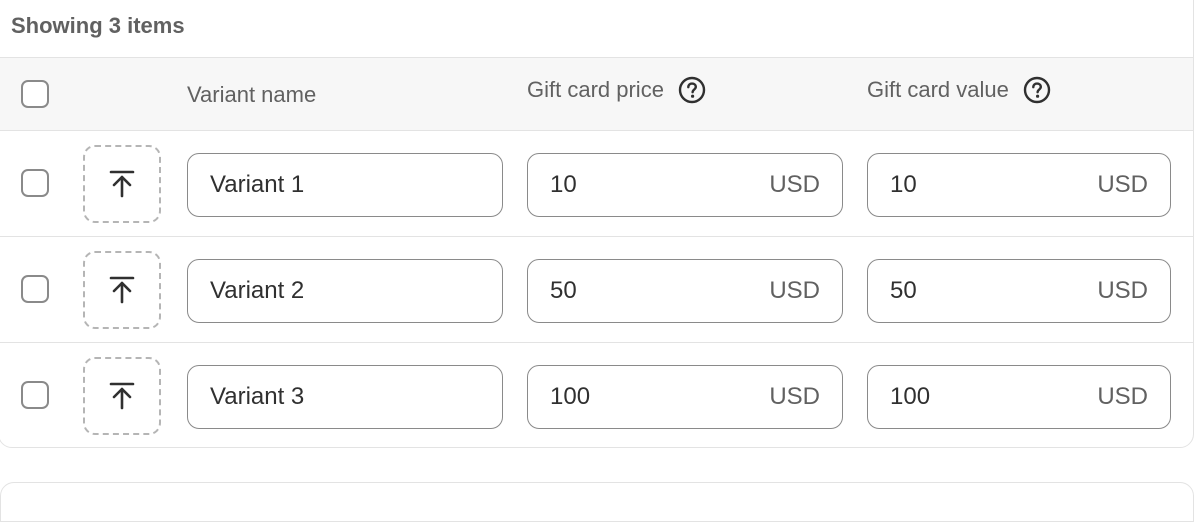 This screenshot has height=522, width=1196. Describe the element at coordinates (1019, 185) in the screenshot. I see `gift-card-value-input: 10 USD` at that location.